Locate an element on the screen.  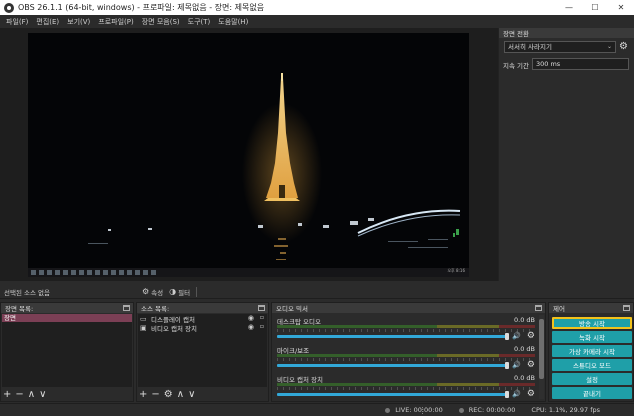
menu-help: 도움말(H) is located at coordinates (233, 22).